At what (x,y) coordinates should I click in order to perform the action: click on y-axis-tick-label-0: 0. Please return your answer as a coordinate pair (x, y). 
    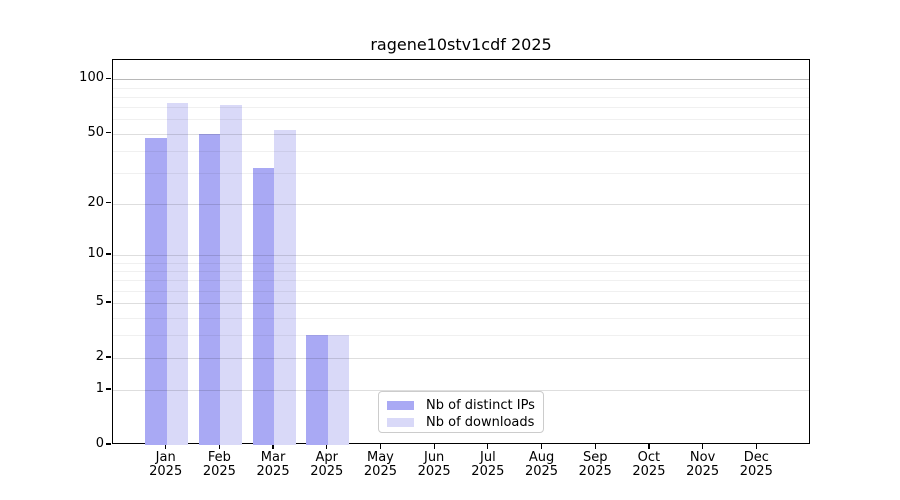
    Looking at the image, I should click on (99, 443).